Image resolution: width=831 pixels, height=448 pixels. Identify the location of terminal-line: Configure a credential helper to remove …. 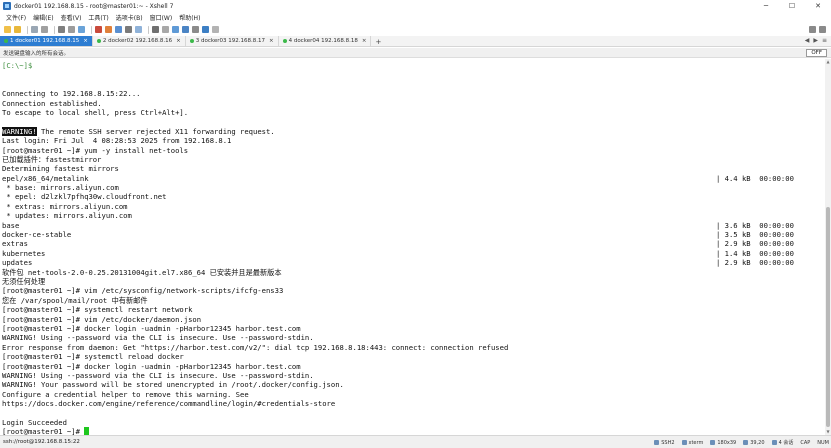
(413, 394).